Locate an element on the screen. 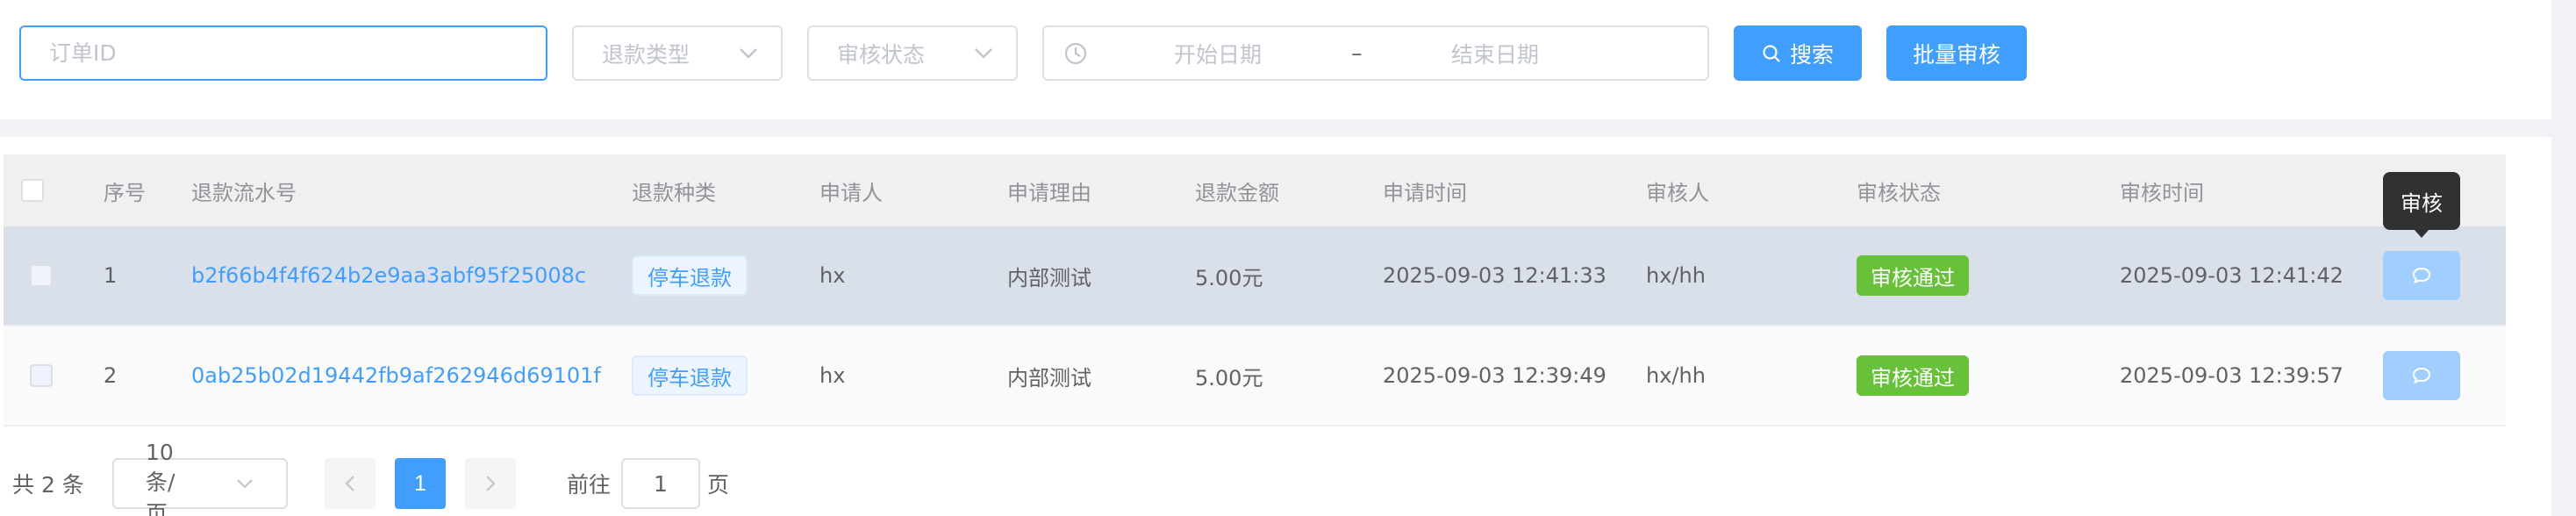 The height and width of the screenshot is (516, 2576). order-id-input is located at coordinates (283, 53).